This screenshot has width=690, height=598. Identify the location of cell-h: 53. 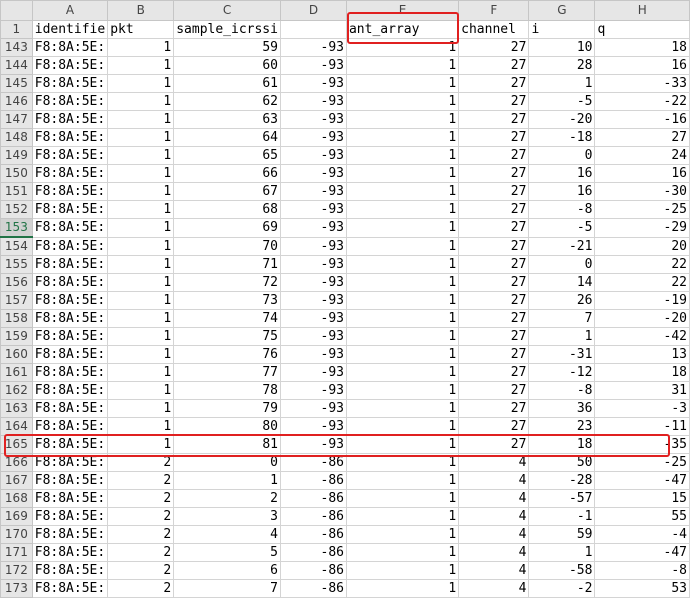
(642, 588).